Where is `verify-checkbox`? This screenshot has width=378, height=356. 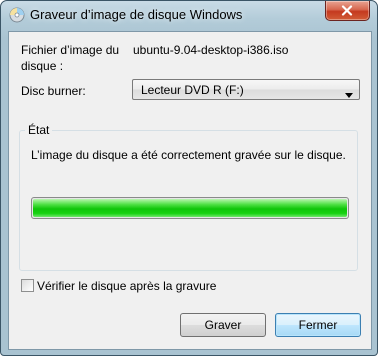 verify-checkbox is located at coordinates (27, 285).